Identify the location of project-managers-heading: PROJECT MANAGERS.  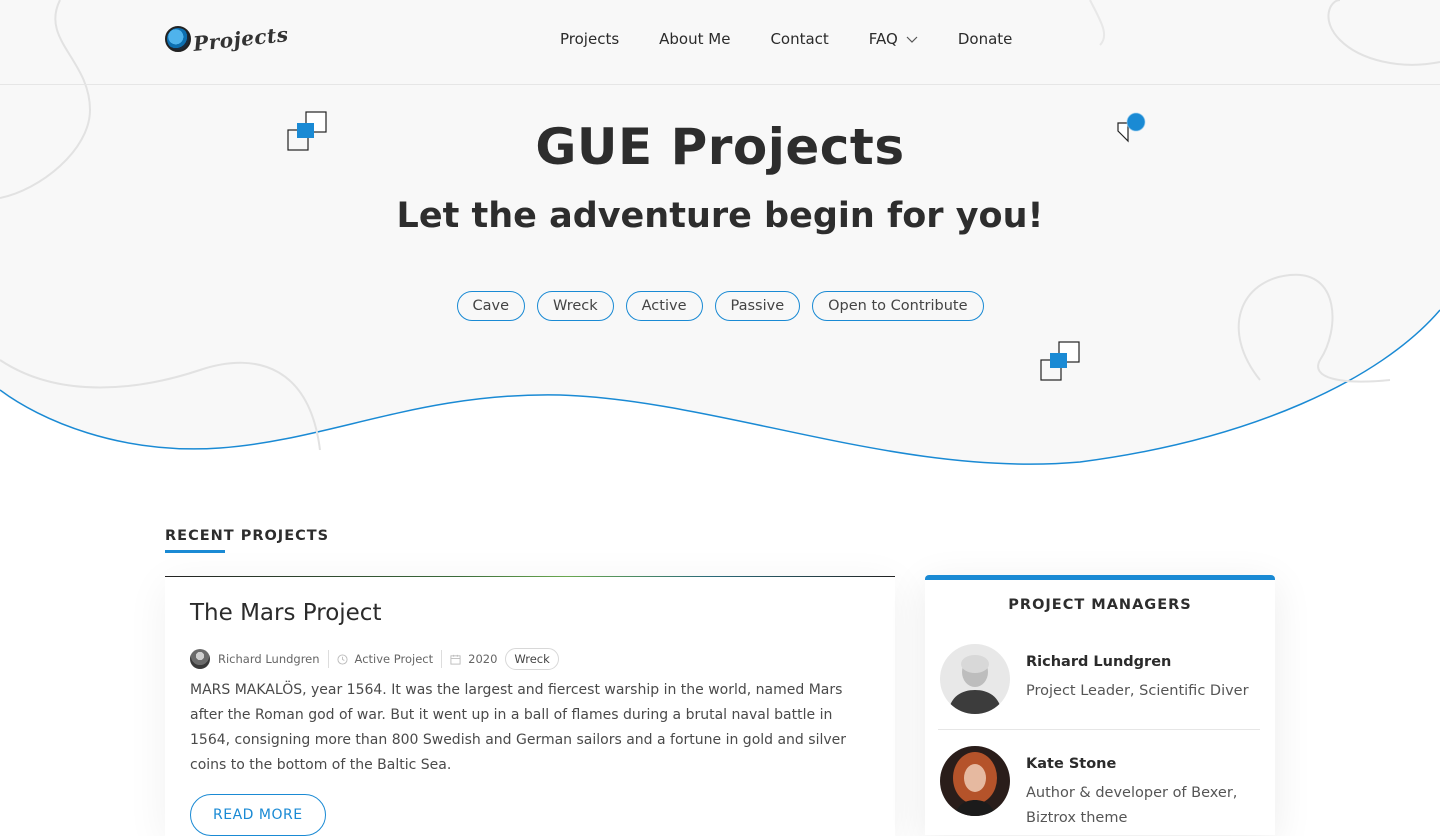
(1100, 605).